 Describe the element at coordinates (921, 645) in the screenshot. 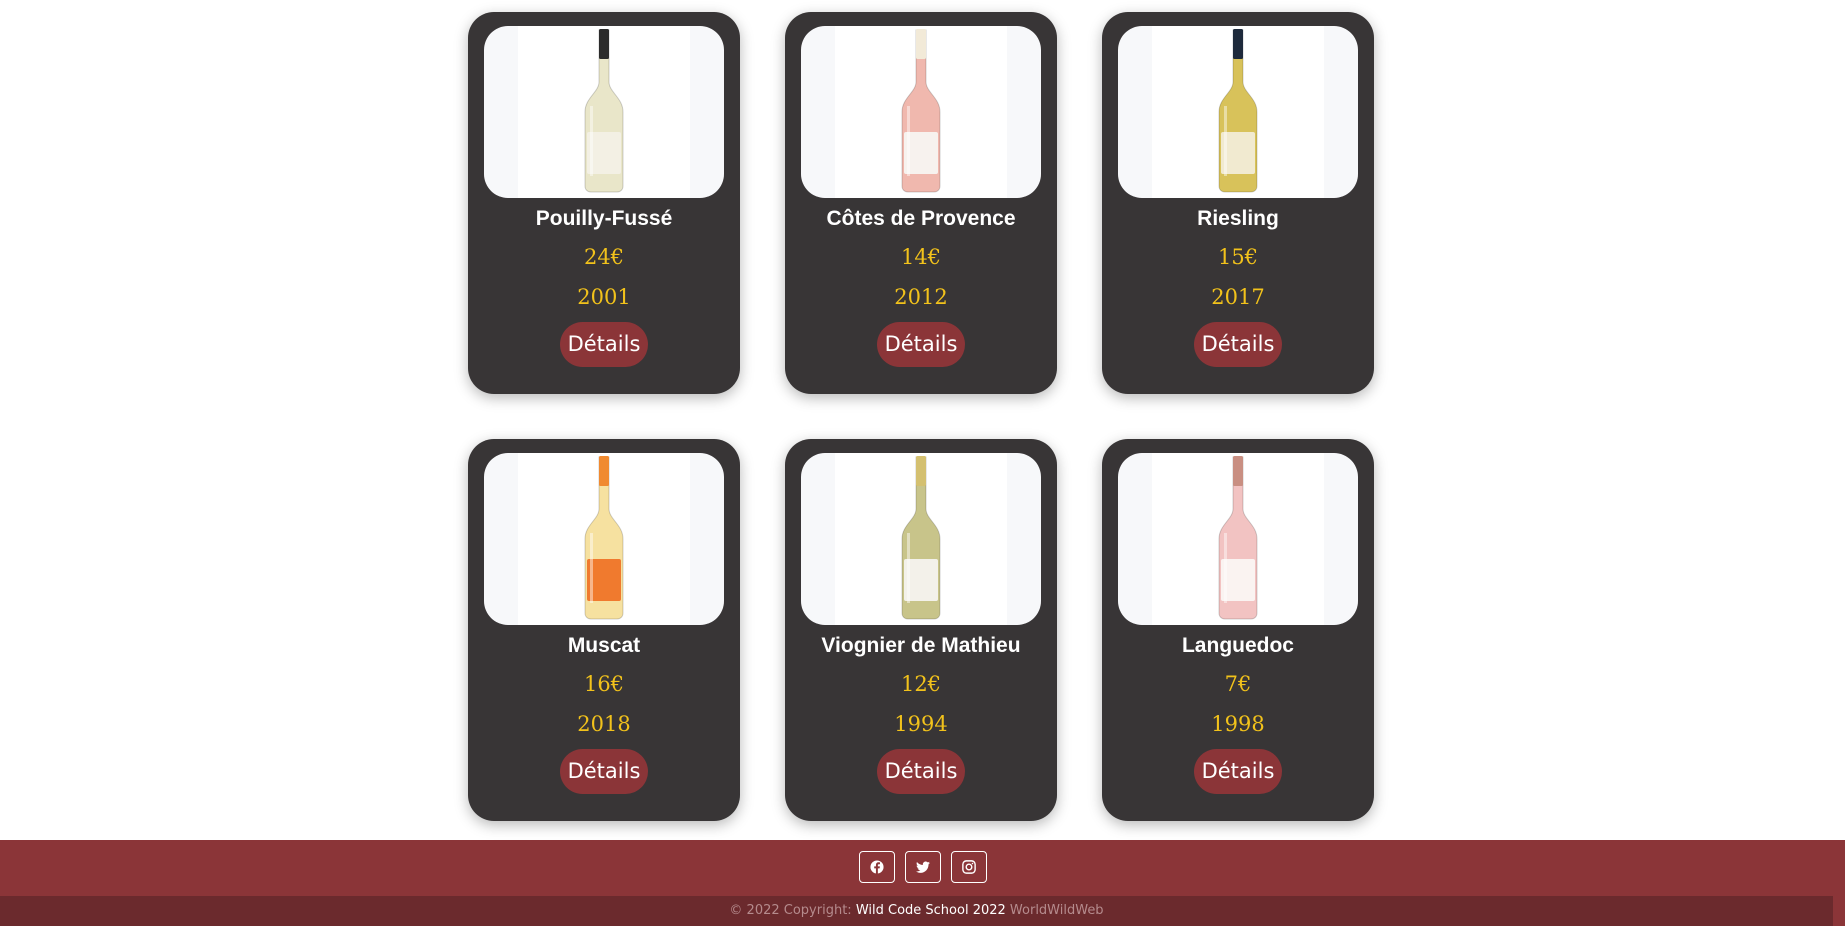

I see `wine-name: Viognier de Mathieu` at that location.